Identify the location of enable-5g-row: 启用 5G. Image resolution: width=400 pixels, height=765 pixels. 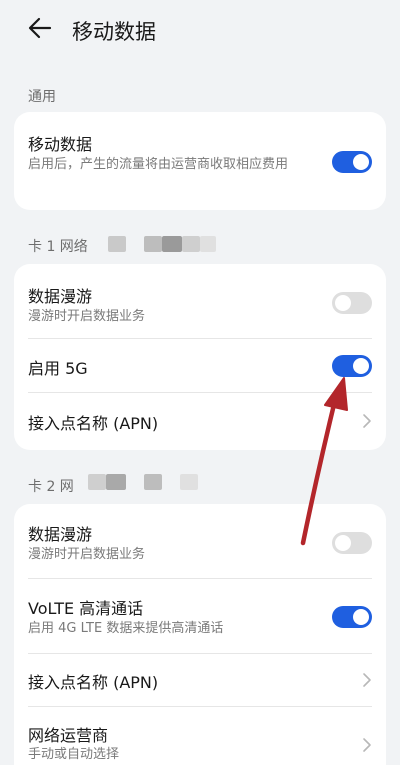
(200, 365).